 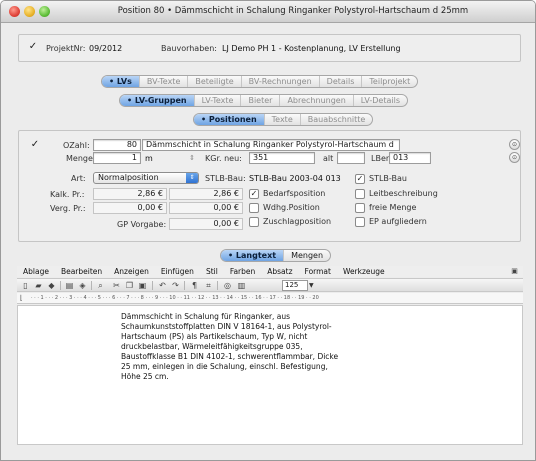 I want to click on tab-lvs: • LVs, so click(x=120, y=81).